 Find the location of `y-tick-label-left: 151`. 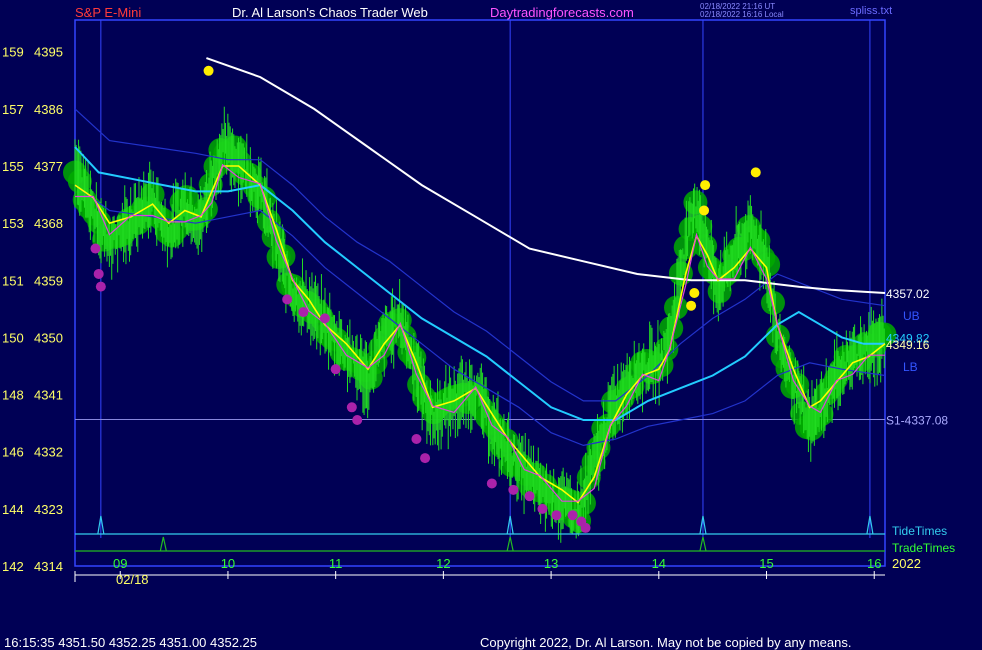

y-tick-label-left: 151 is located at coordinates (13, 280).